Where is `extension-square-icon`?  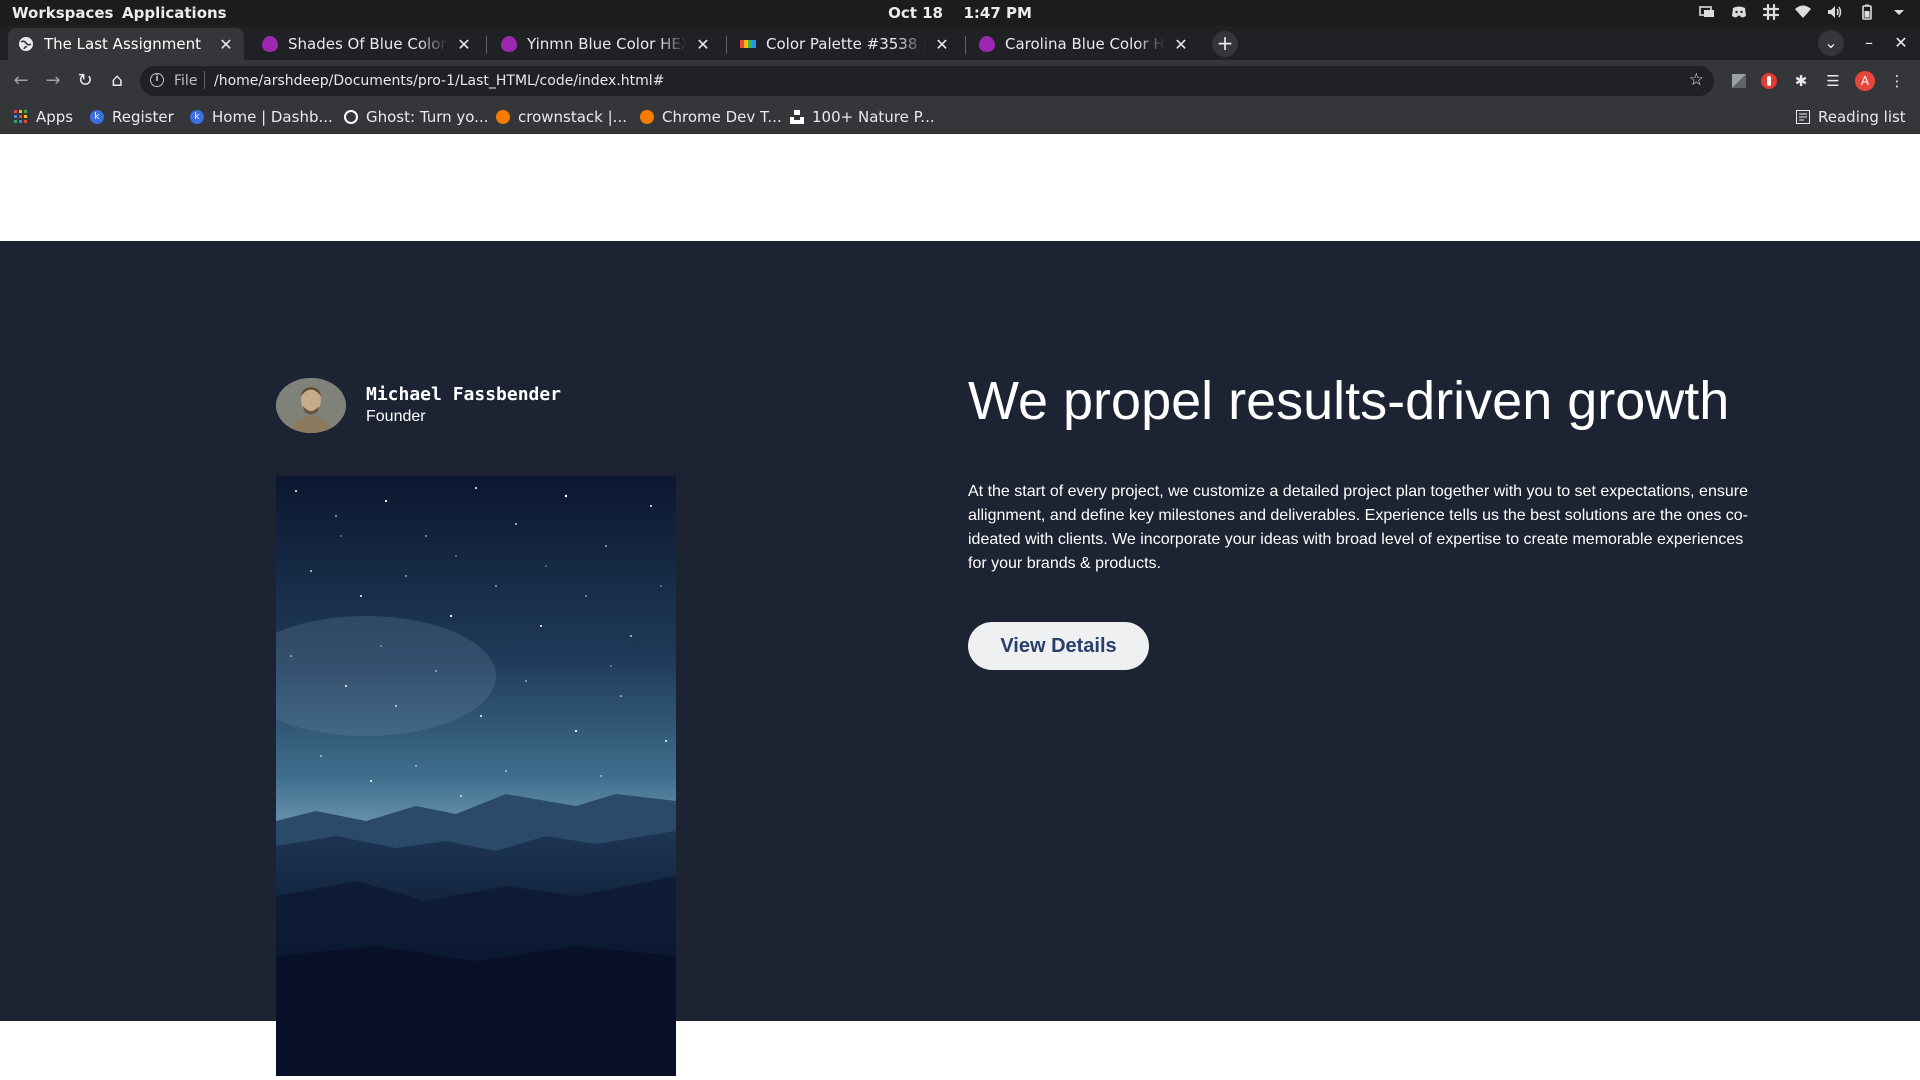 extension-square-icon is located at coordinates (1739, 81).